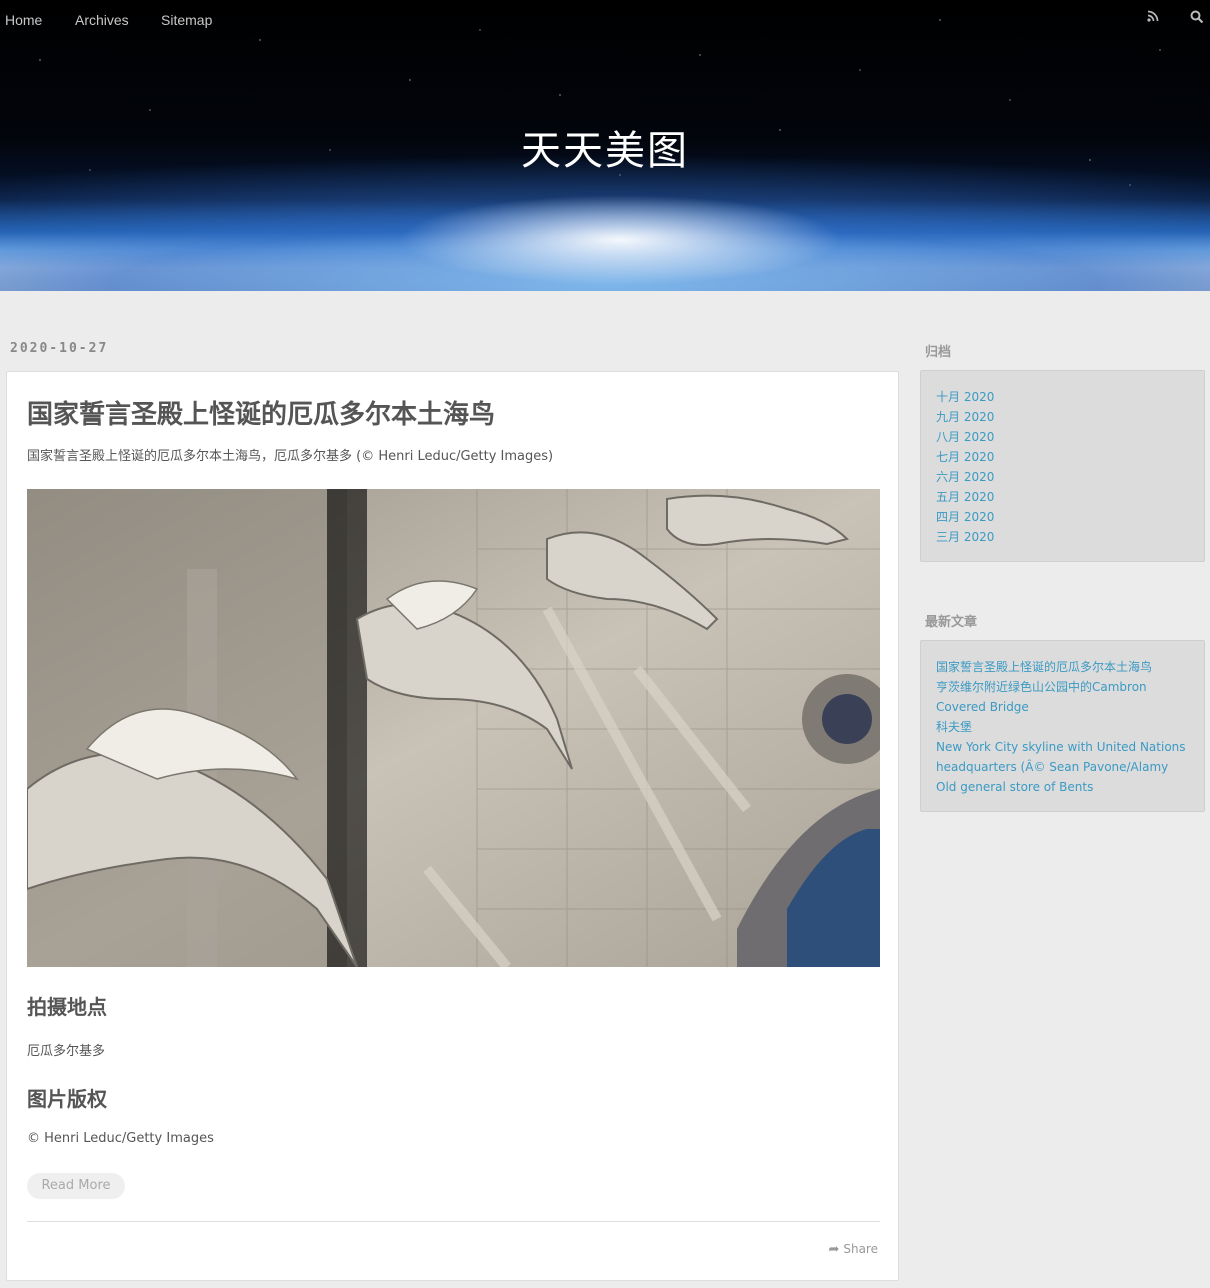 The width and height of the screenshot is (1210, 1288). What do you see at coordinates (1062, 417) in the screenshot?
I see `archive-link-sep-2020: 九月 2020` at bounding box center [1062, 417].